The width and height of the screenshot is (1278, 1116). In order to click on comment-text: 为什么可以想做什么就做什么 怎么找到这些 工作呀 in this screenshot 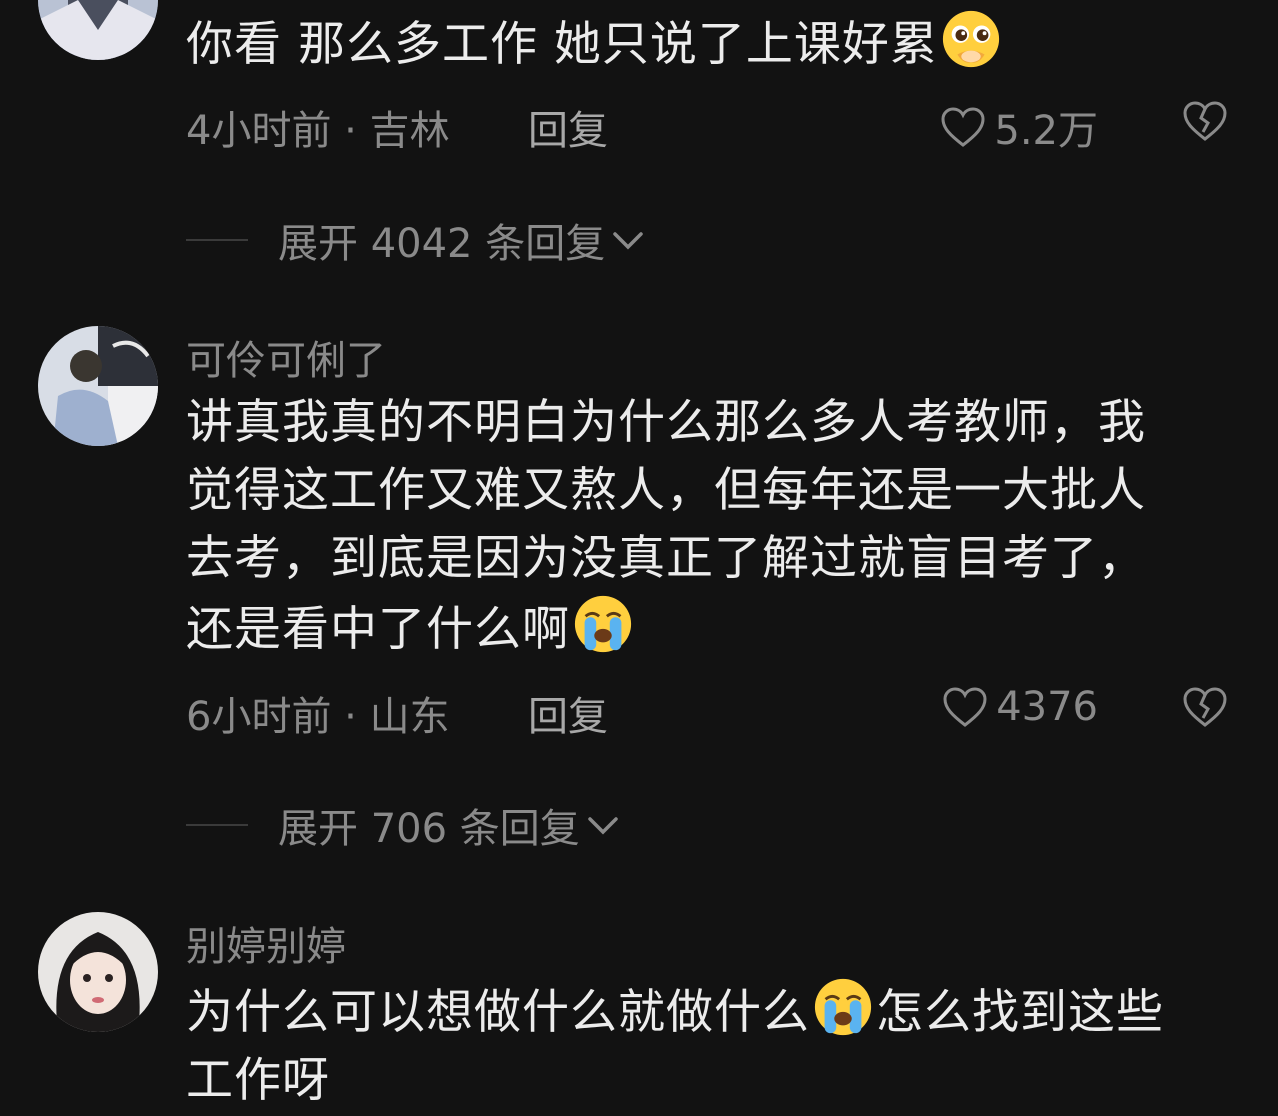, I will do `click(706, 1045)`.